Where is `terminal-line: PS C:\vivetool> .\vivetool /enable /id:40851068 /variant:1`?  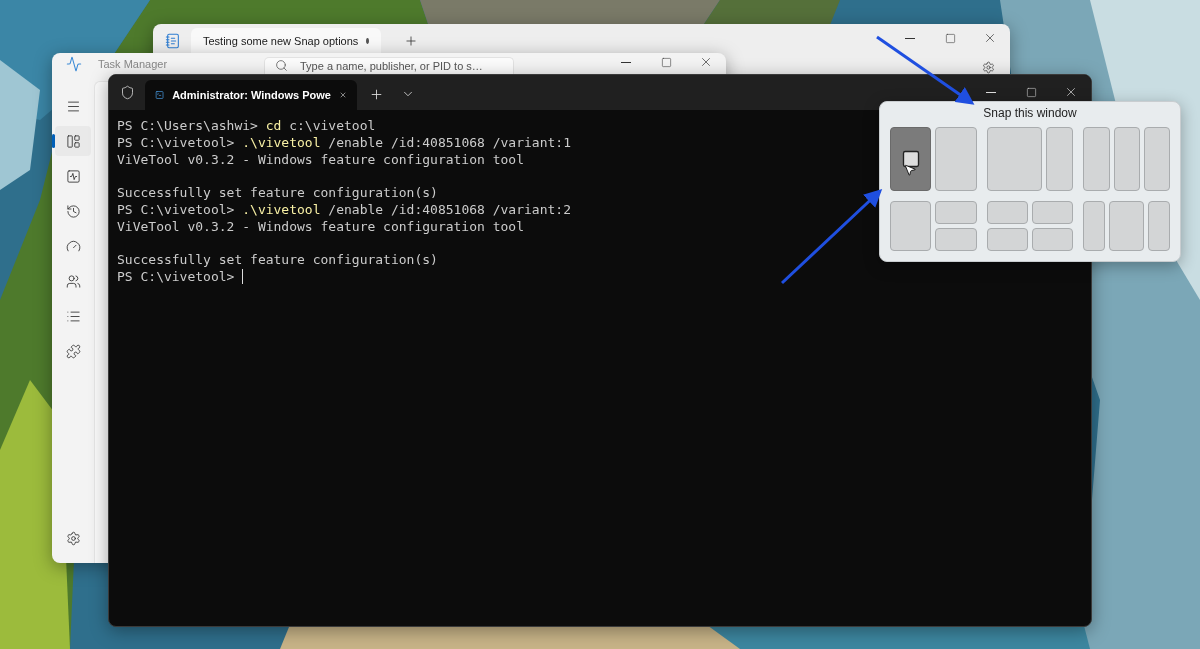 terminal-line: PS C:\vivetool> .\vivetool /enable /id:40851068 /variant:1 is located at coordinates (344, 143).